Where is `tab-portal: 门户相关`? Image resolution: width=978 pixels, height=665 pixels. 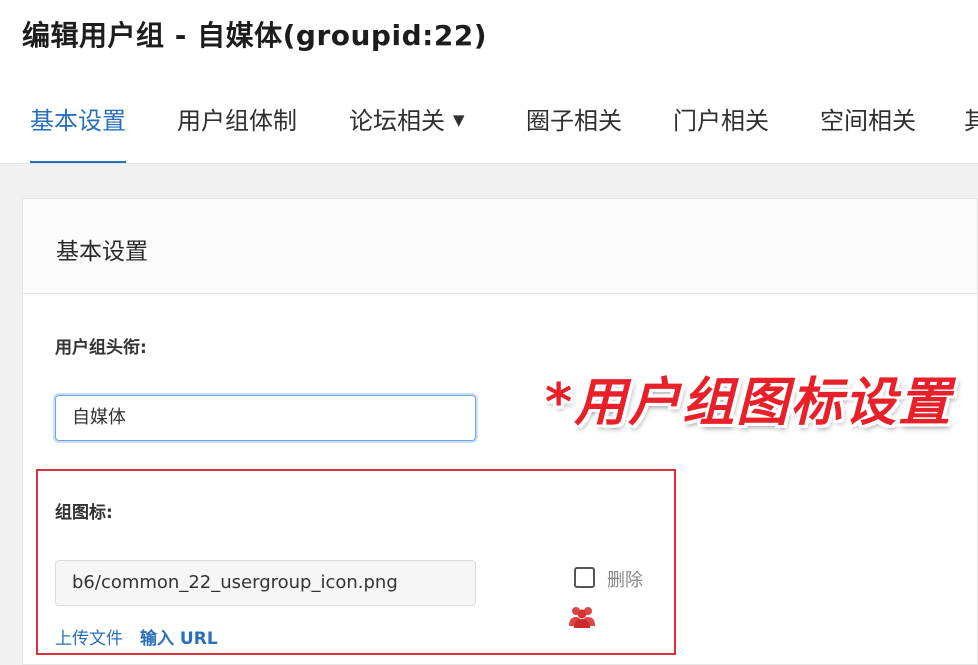
tab-portal: 门户相关 is located at coordinates (721, 127).